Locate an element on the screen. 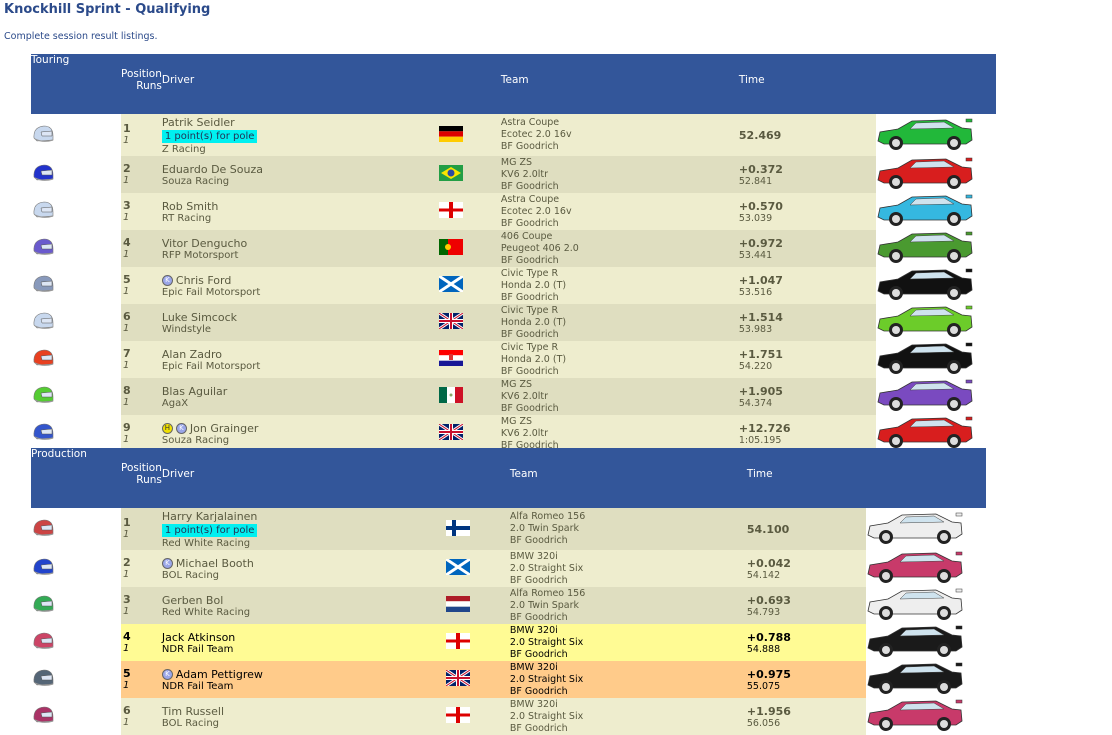  lap-time: 54.374 is located at coordinates (755, 403).